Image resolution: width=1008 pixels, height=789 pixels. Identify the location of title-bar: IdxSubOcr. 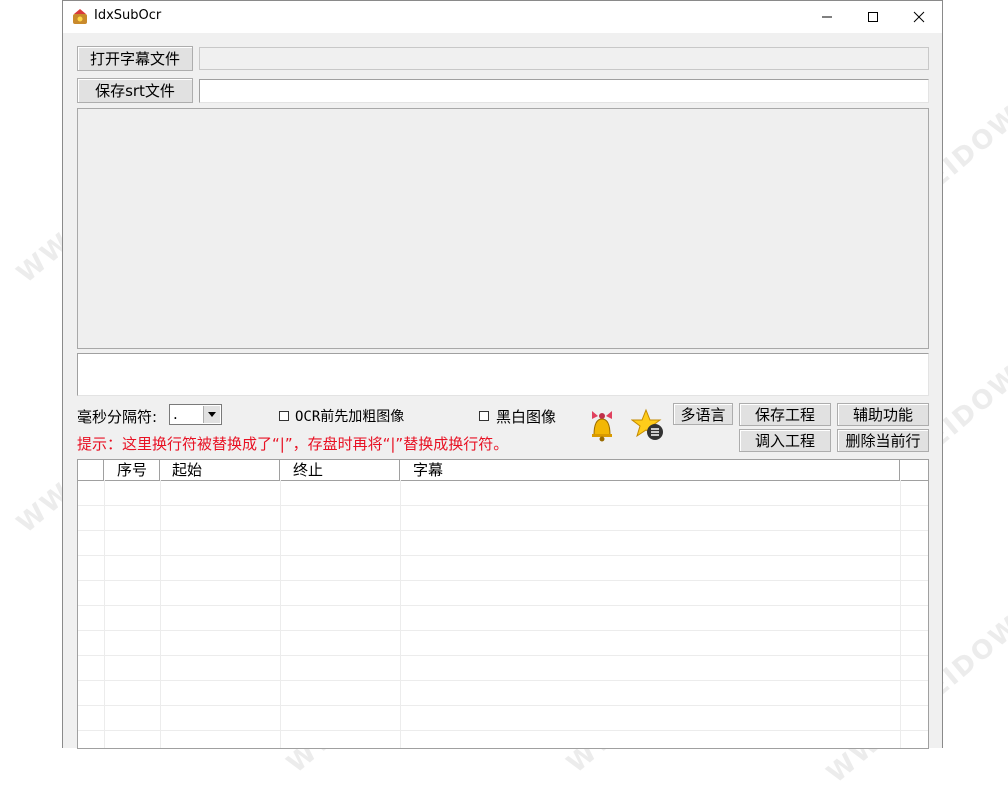
(502, 17).